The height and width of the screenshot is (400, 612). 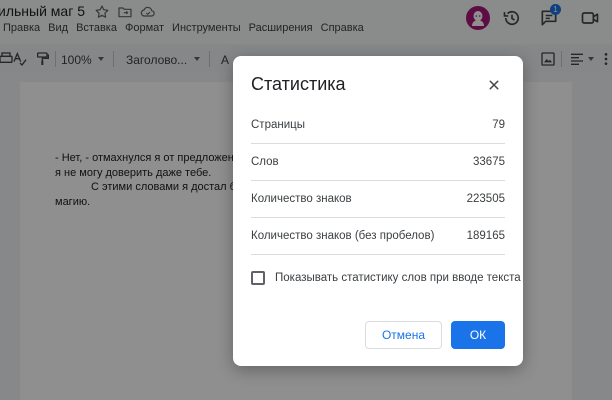 I want to click on stat-value: 79, so click(x=498, y=125).